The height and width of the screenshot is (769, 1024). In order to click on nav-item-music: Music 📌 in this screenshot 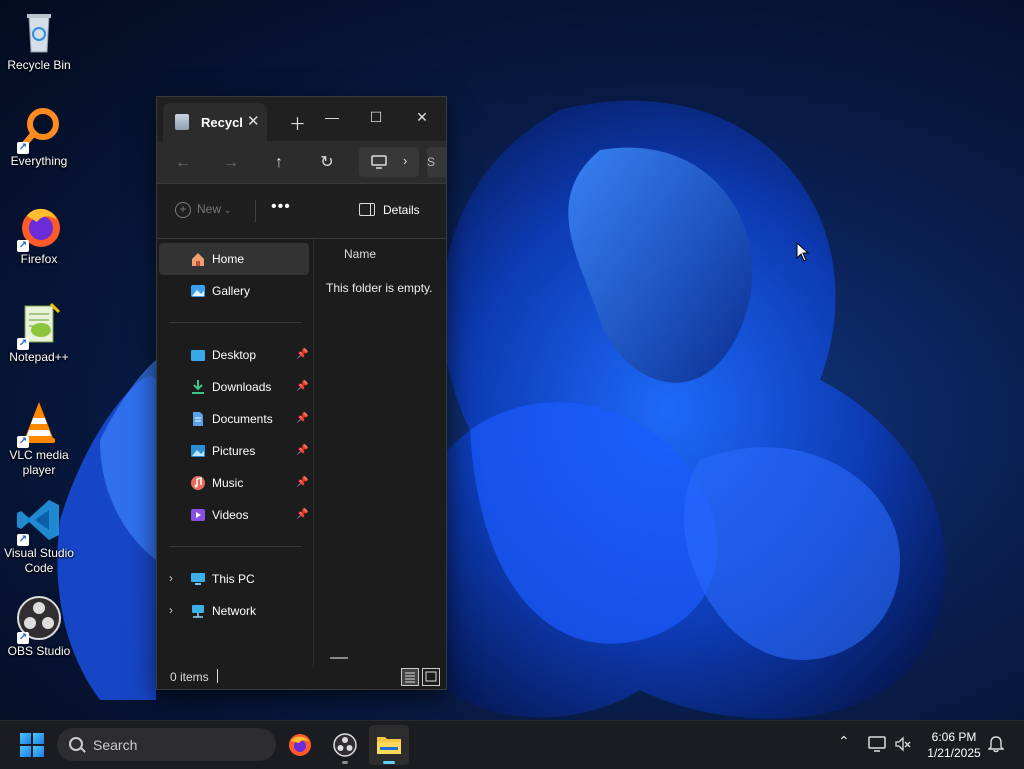, I will do `click(234, 483)`.